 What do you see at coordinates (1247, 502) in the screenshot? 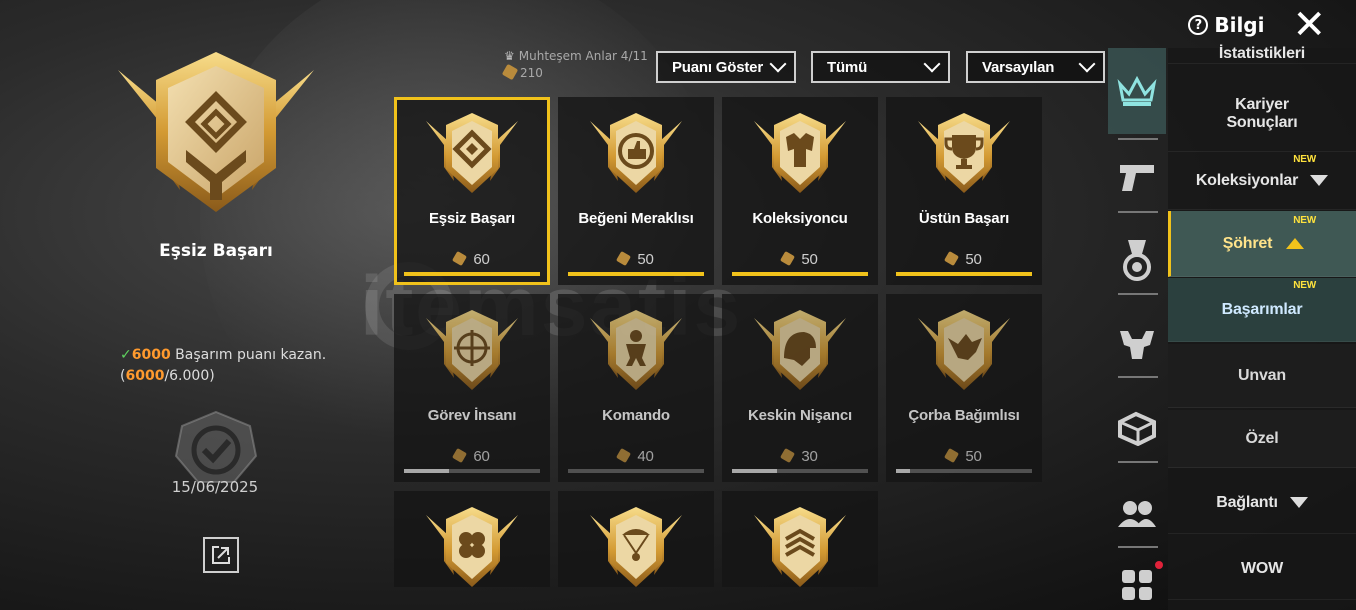
I see `menu-item-label: Bağlantı` at bounding box center [1247, 502].